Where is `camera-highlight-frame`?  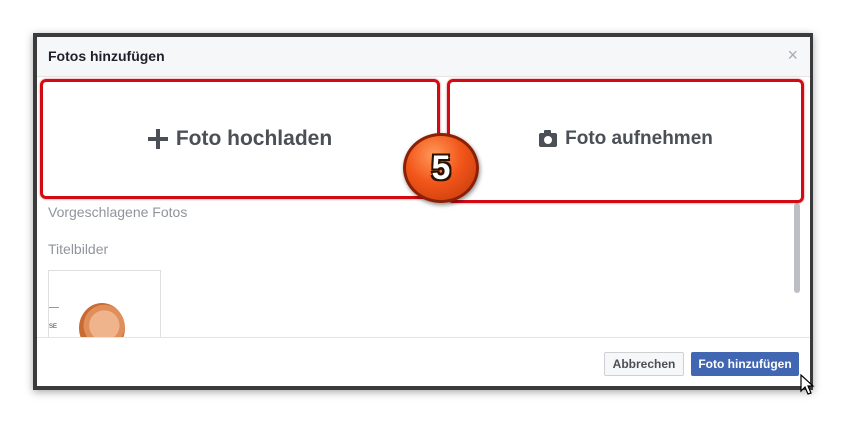
camera-highlight-frame is located at coordinates (625, 141).